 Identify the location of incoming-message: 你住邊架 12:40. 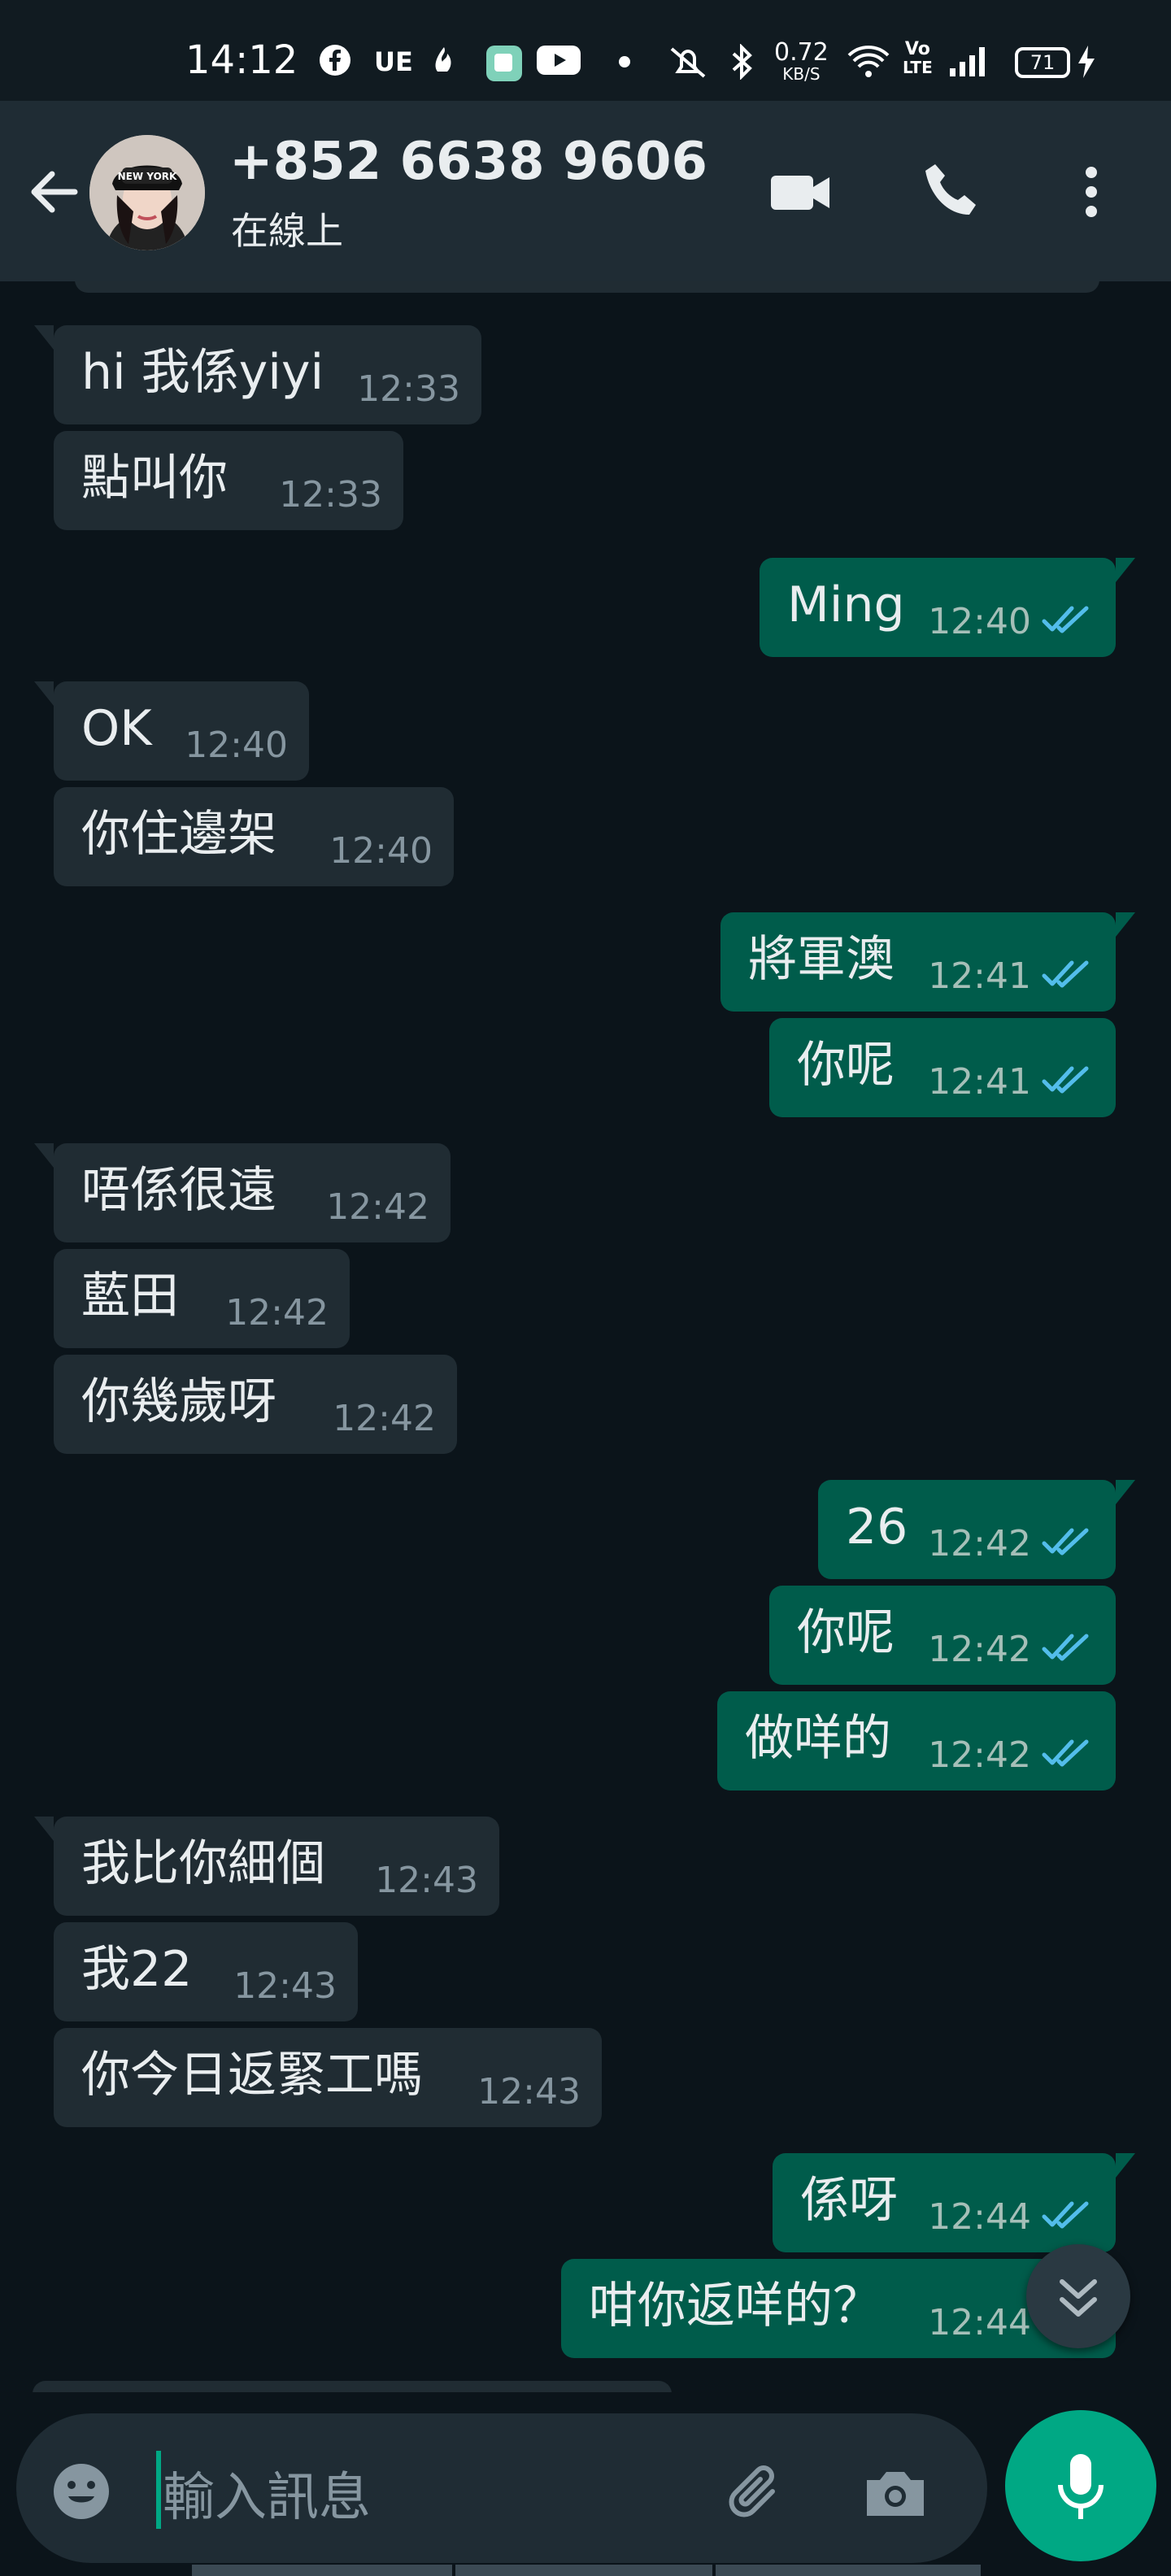
(254, 837).